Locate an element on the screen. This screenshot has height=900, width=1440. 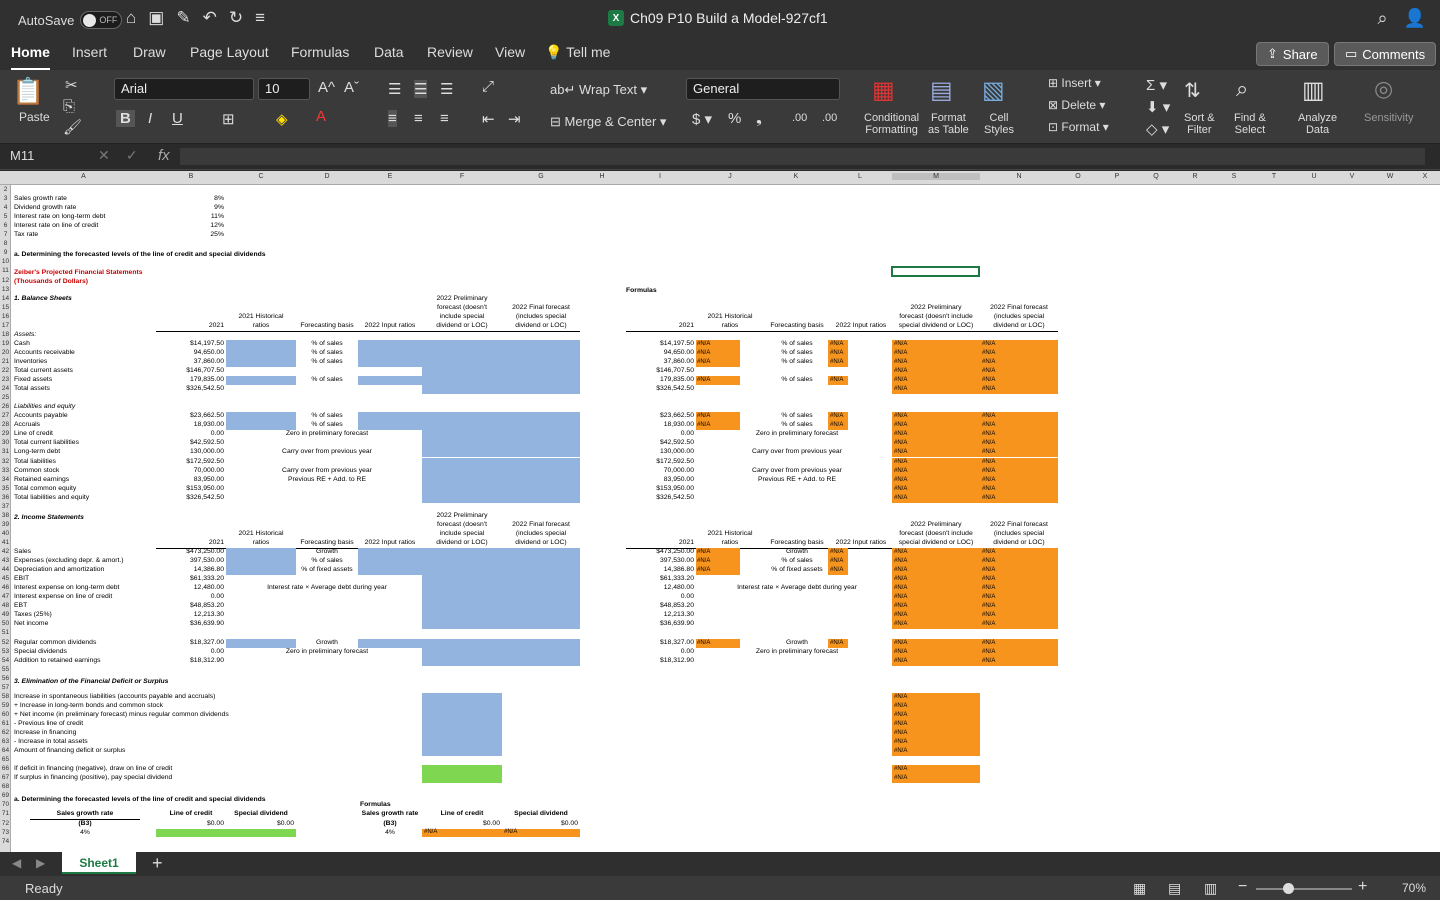
row-header: 70 is located at coordinates (5, 804).